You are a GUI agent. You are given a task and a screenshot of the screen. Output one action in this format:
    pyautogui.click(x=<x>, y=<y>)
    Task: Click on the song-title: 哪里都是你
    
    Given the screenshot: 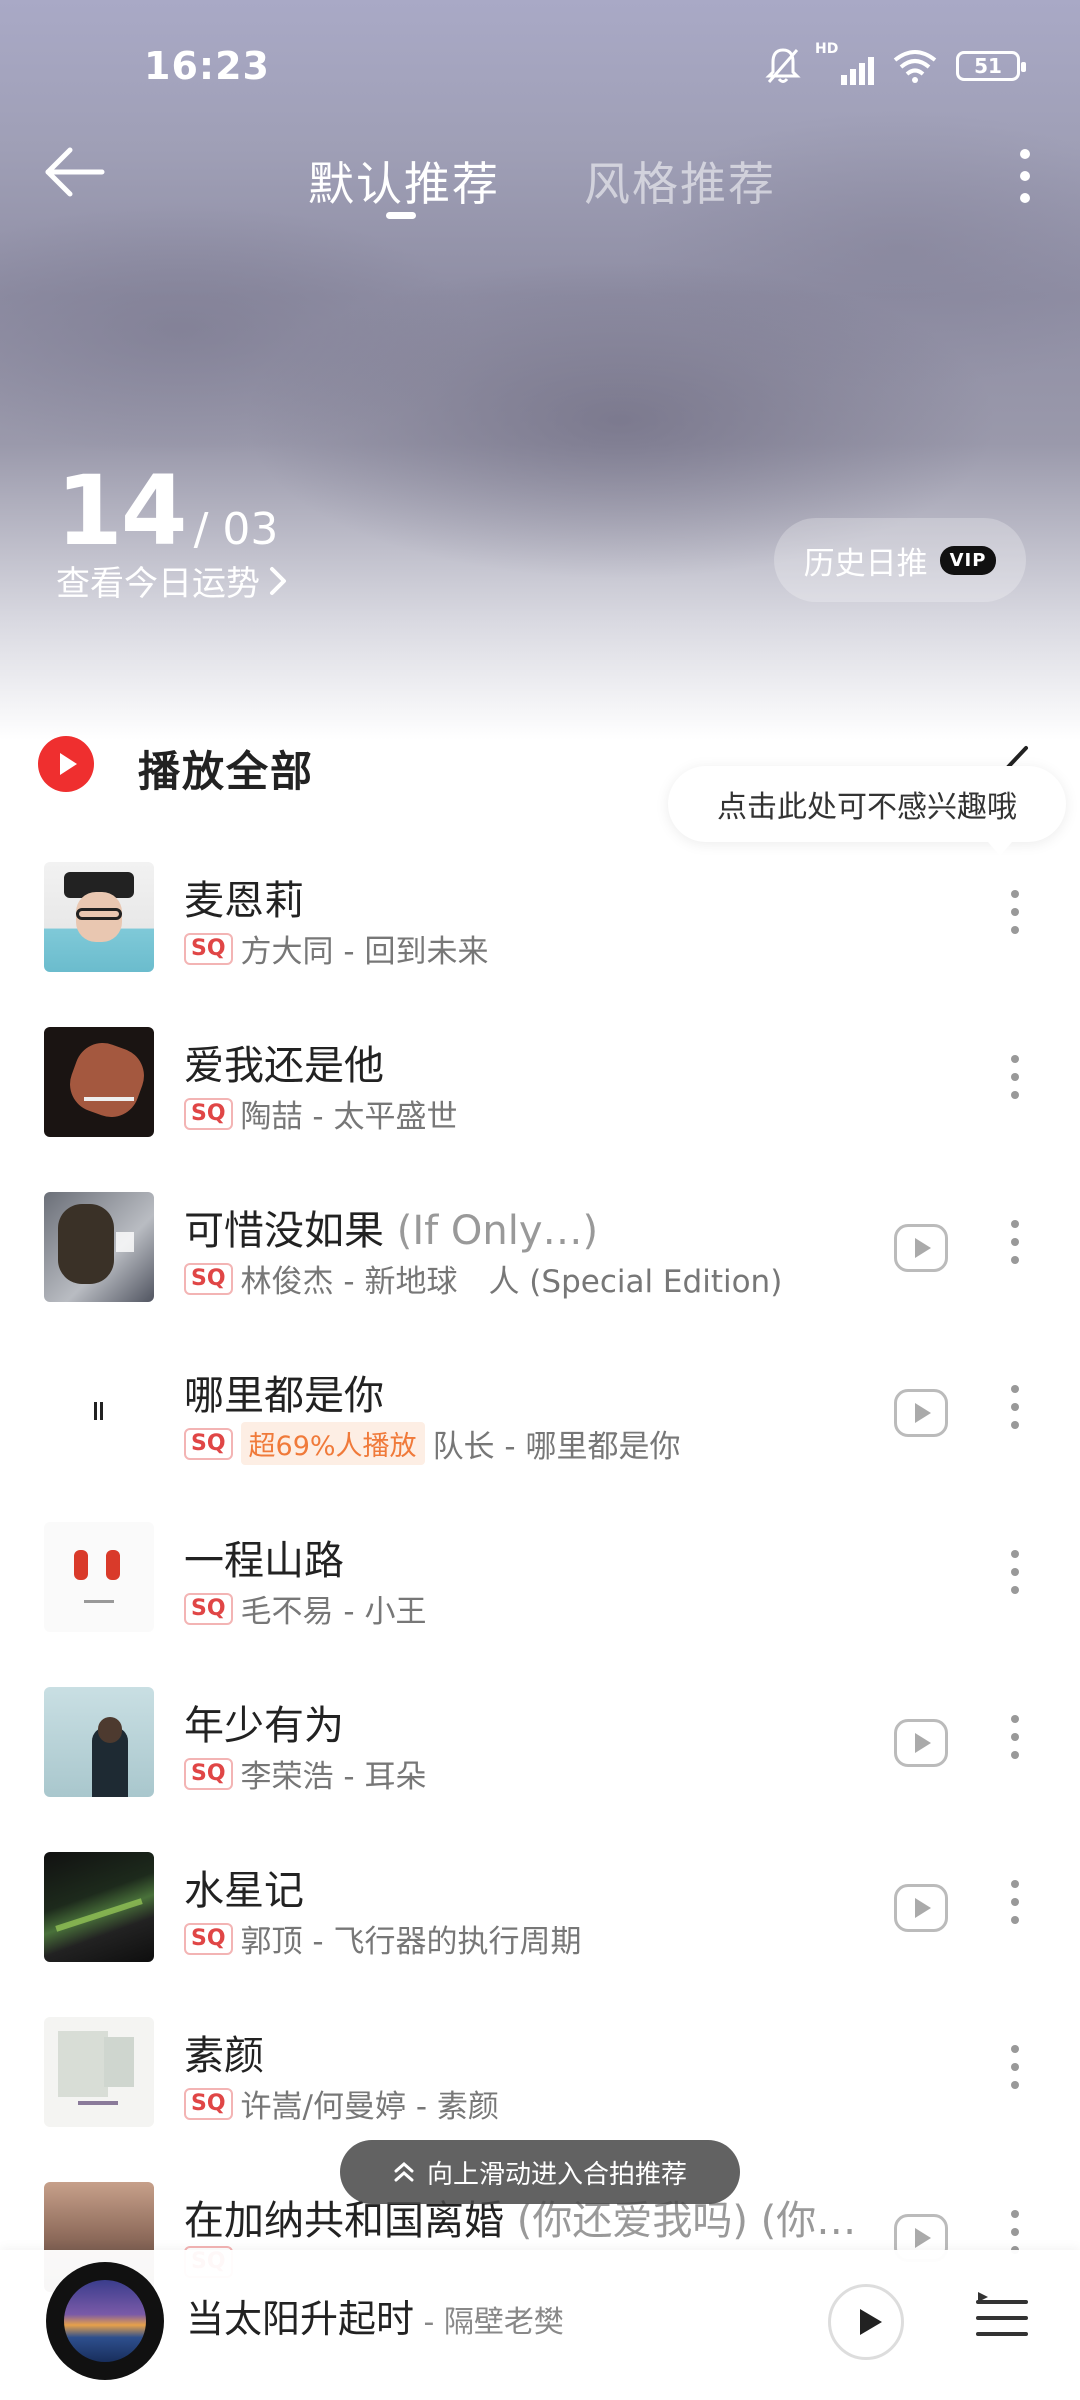 What is the action you would take?
    pyautogui.click(x=284, y=1396)
    